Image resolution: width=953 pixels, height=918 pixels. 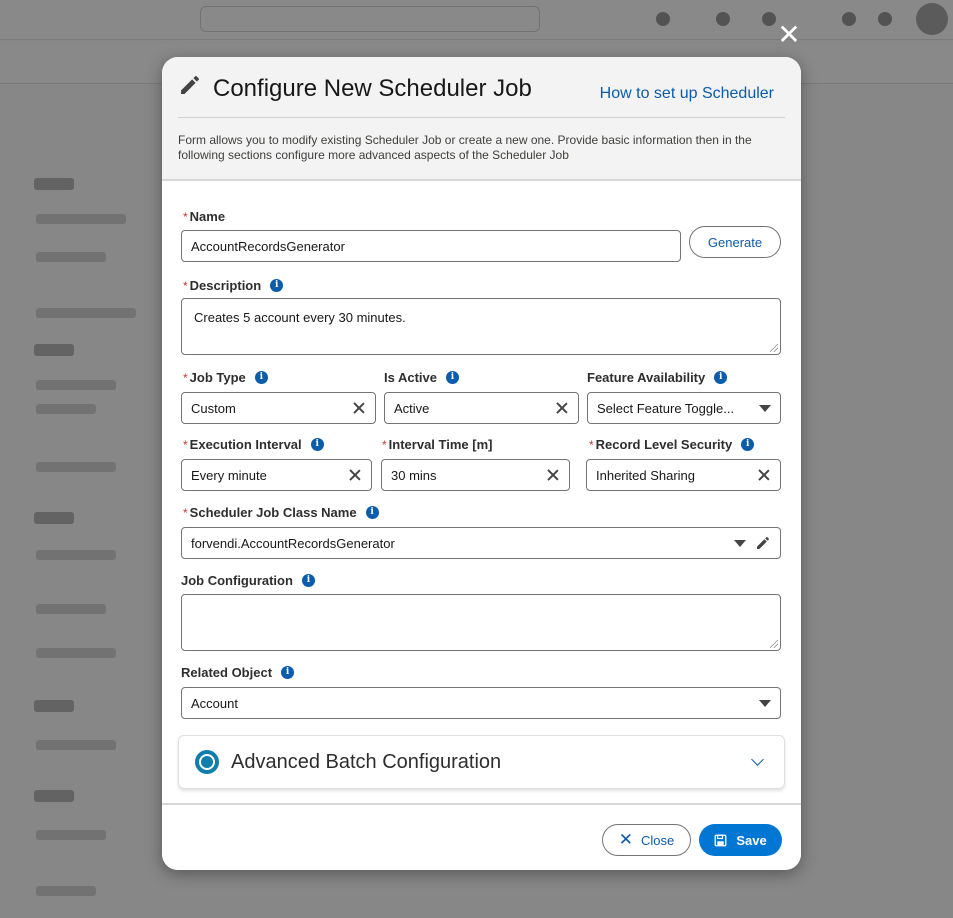 I want to click on interval-time-label: * Interval Time [m], so click(x=437, y=444).